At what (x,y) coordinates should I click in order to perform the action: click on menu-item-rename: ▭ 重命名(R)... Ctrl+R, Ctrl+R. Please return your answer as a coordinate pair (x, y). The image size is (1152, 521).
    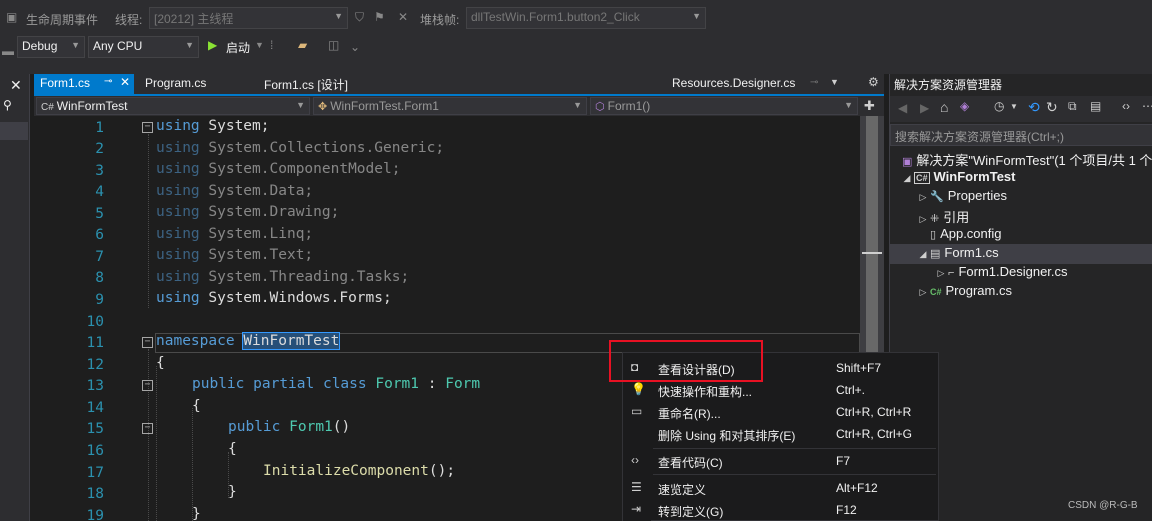
    Looking at the image, I should click on (780, 412).